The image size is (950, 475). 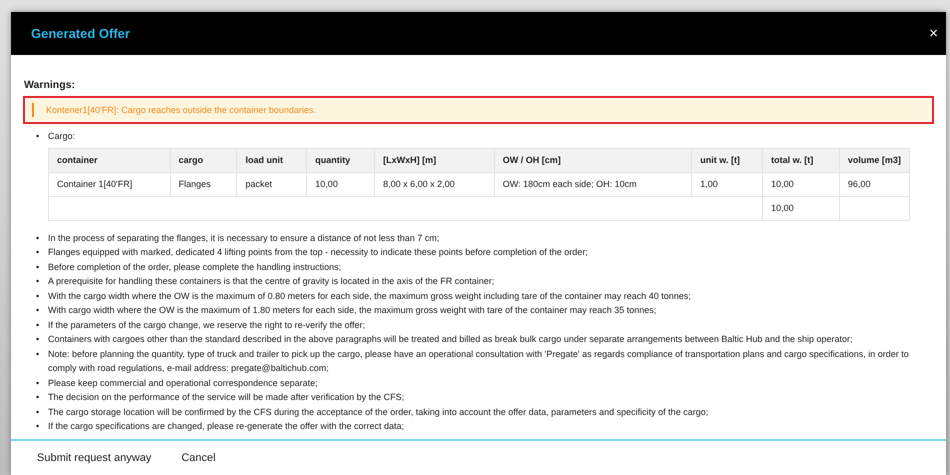 I want to click on cancel-button: Cancel, so click(x=198, y=458).